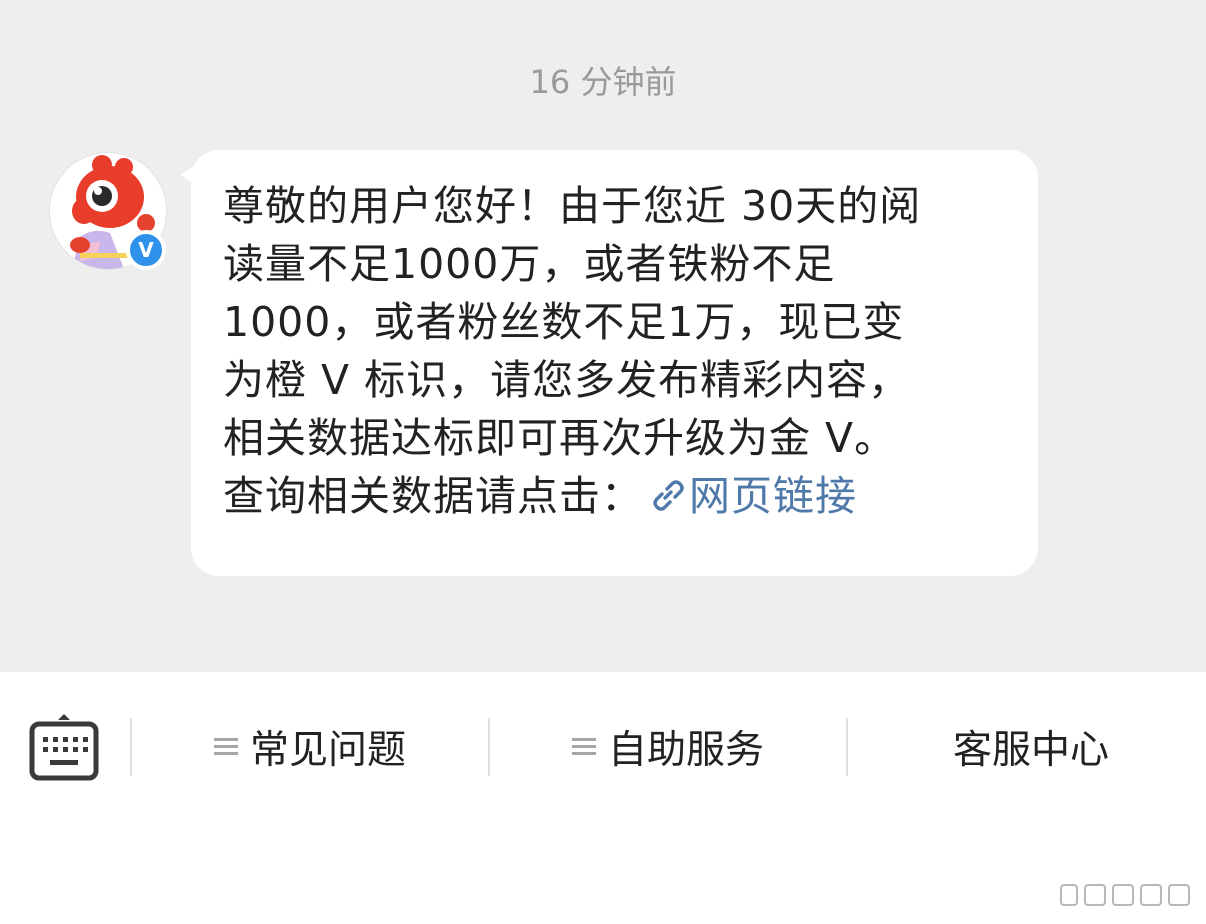 The width and height of the screenshot is (1206, 924). I want to click on link-label: 网页链接, so click(773, 496).